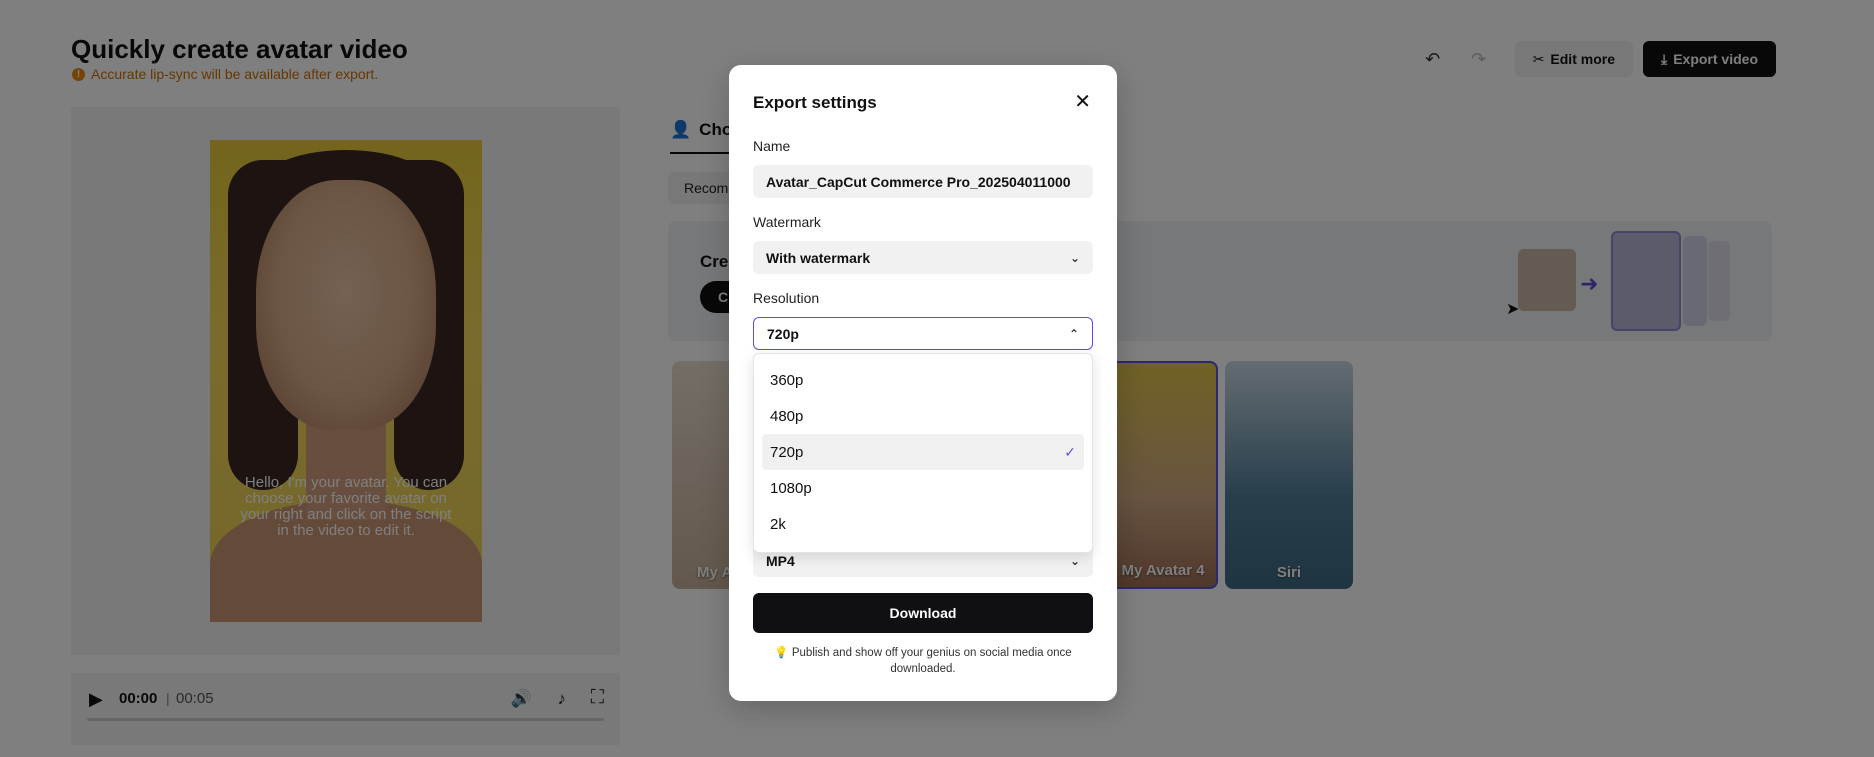  I want to click on resolution-select: 720p ⌃, so click(923, 333).